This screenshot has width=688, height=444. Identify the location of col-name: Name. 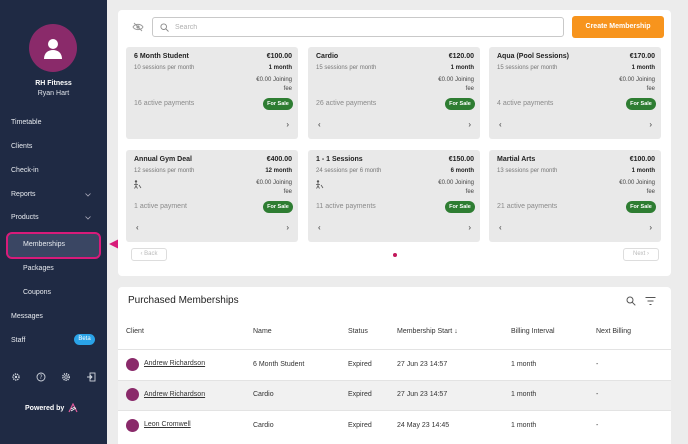
(262, 331).